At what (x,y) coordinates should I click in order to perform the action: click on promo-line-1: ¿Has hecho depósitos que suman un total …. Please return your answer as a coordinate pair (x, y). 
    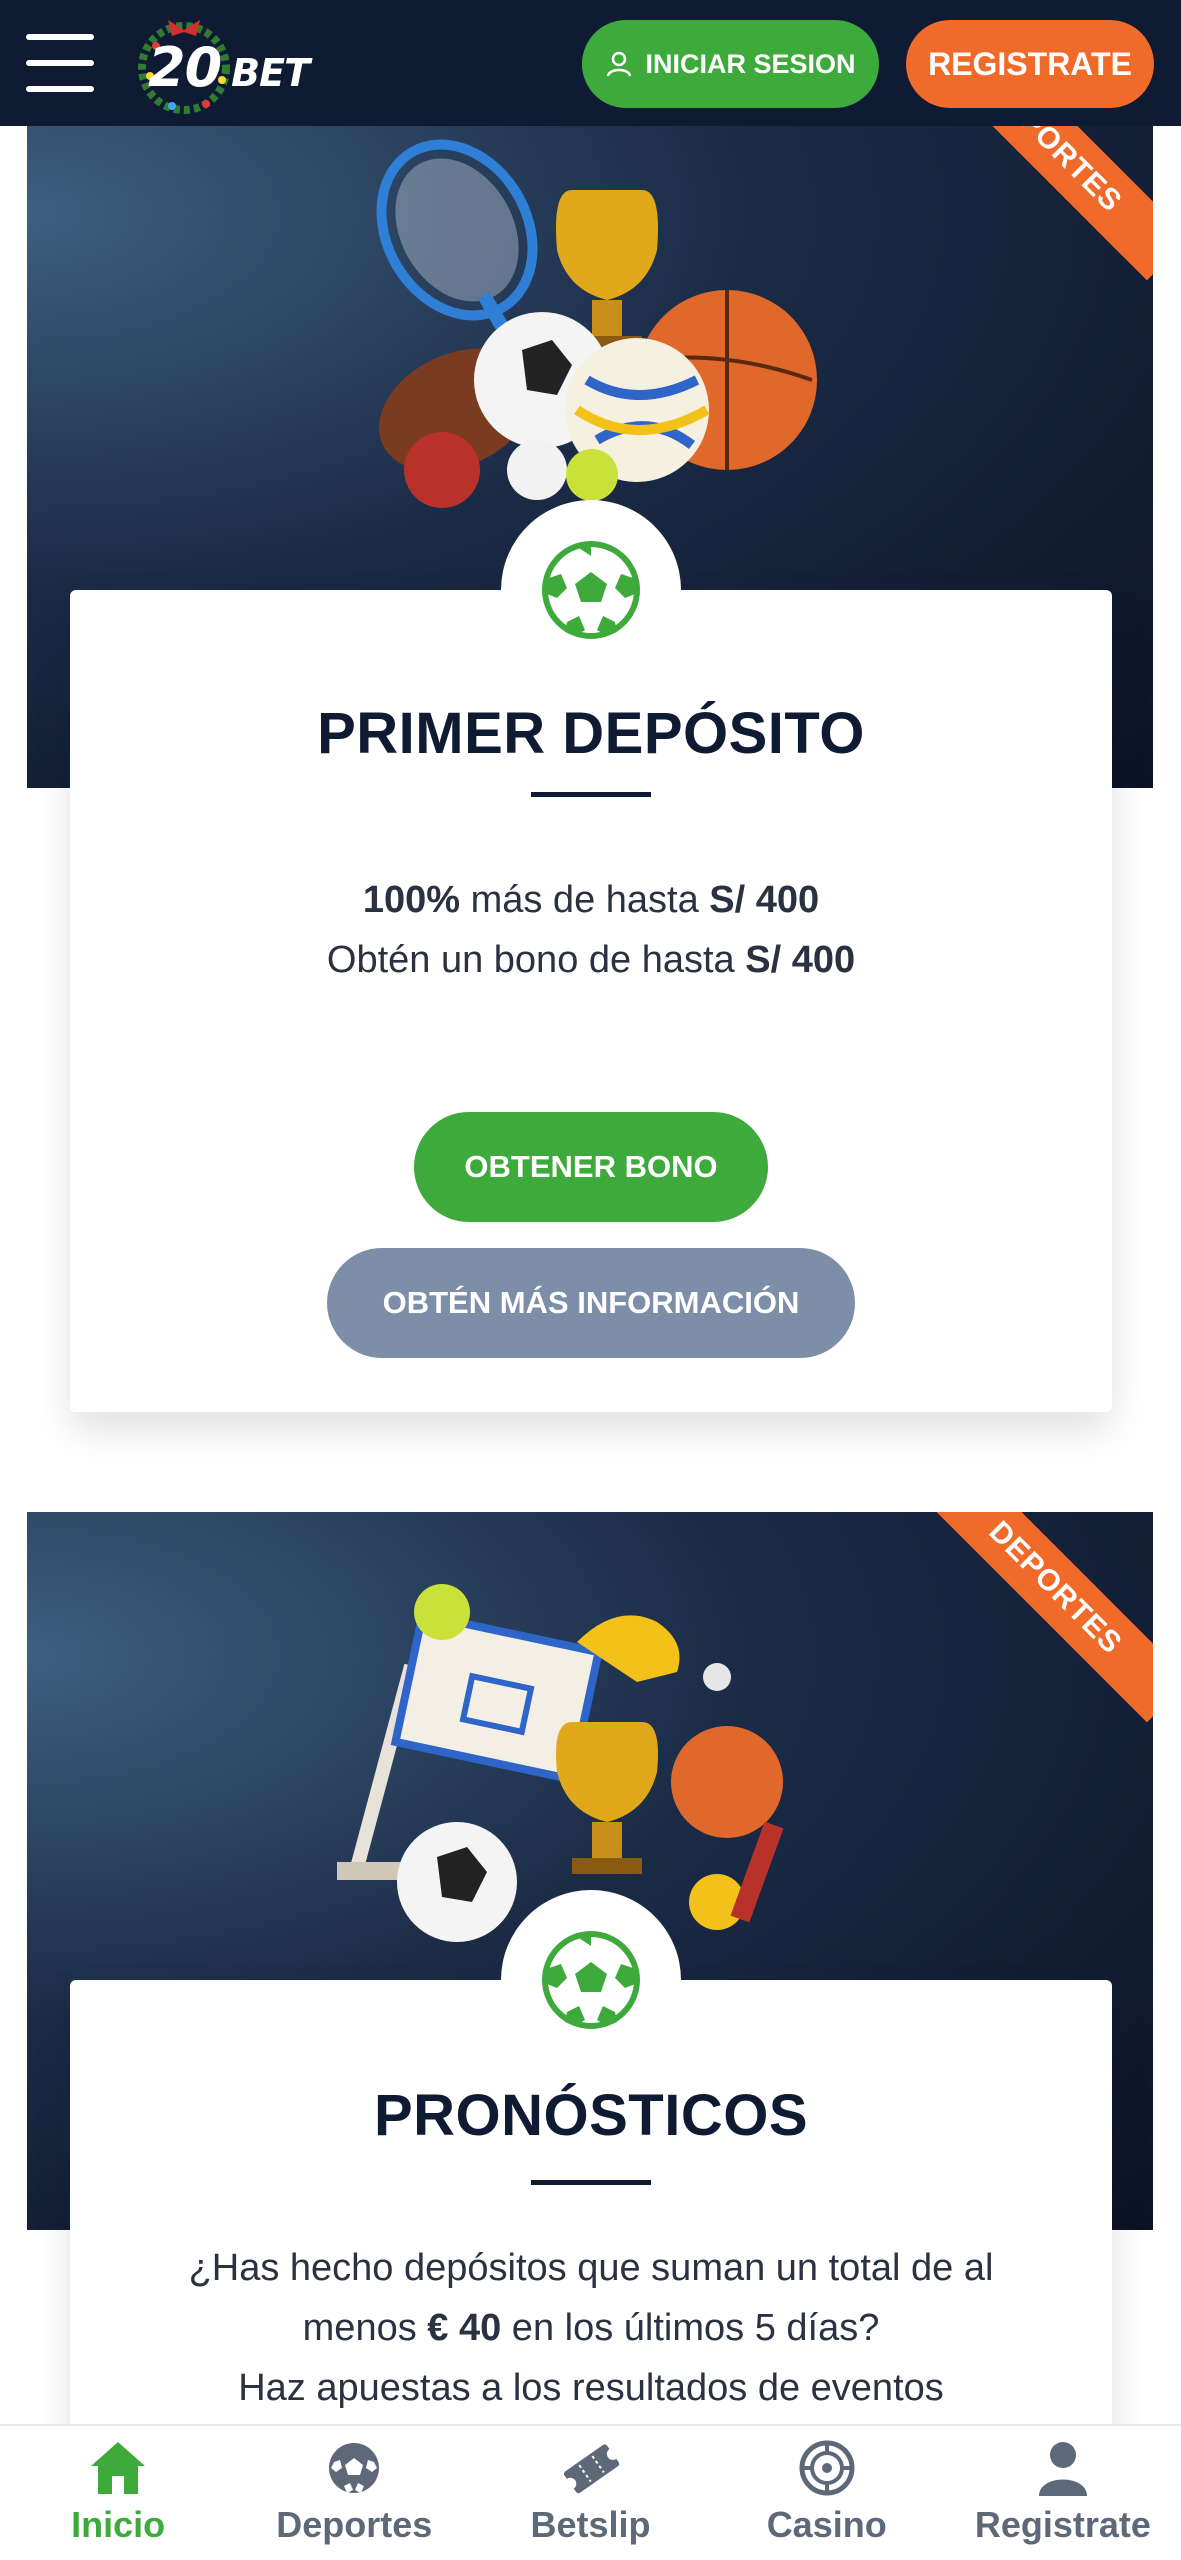
    Looking at the image, I should click on (591, 2268).